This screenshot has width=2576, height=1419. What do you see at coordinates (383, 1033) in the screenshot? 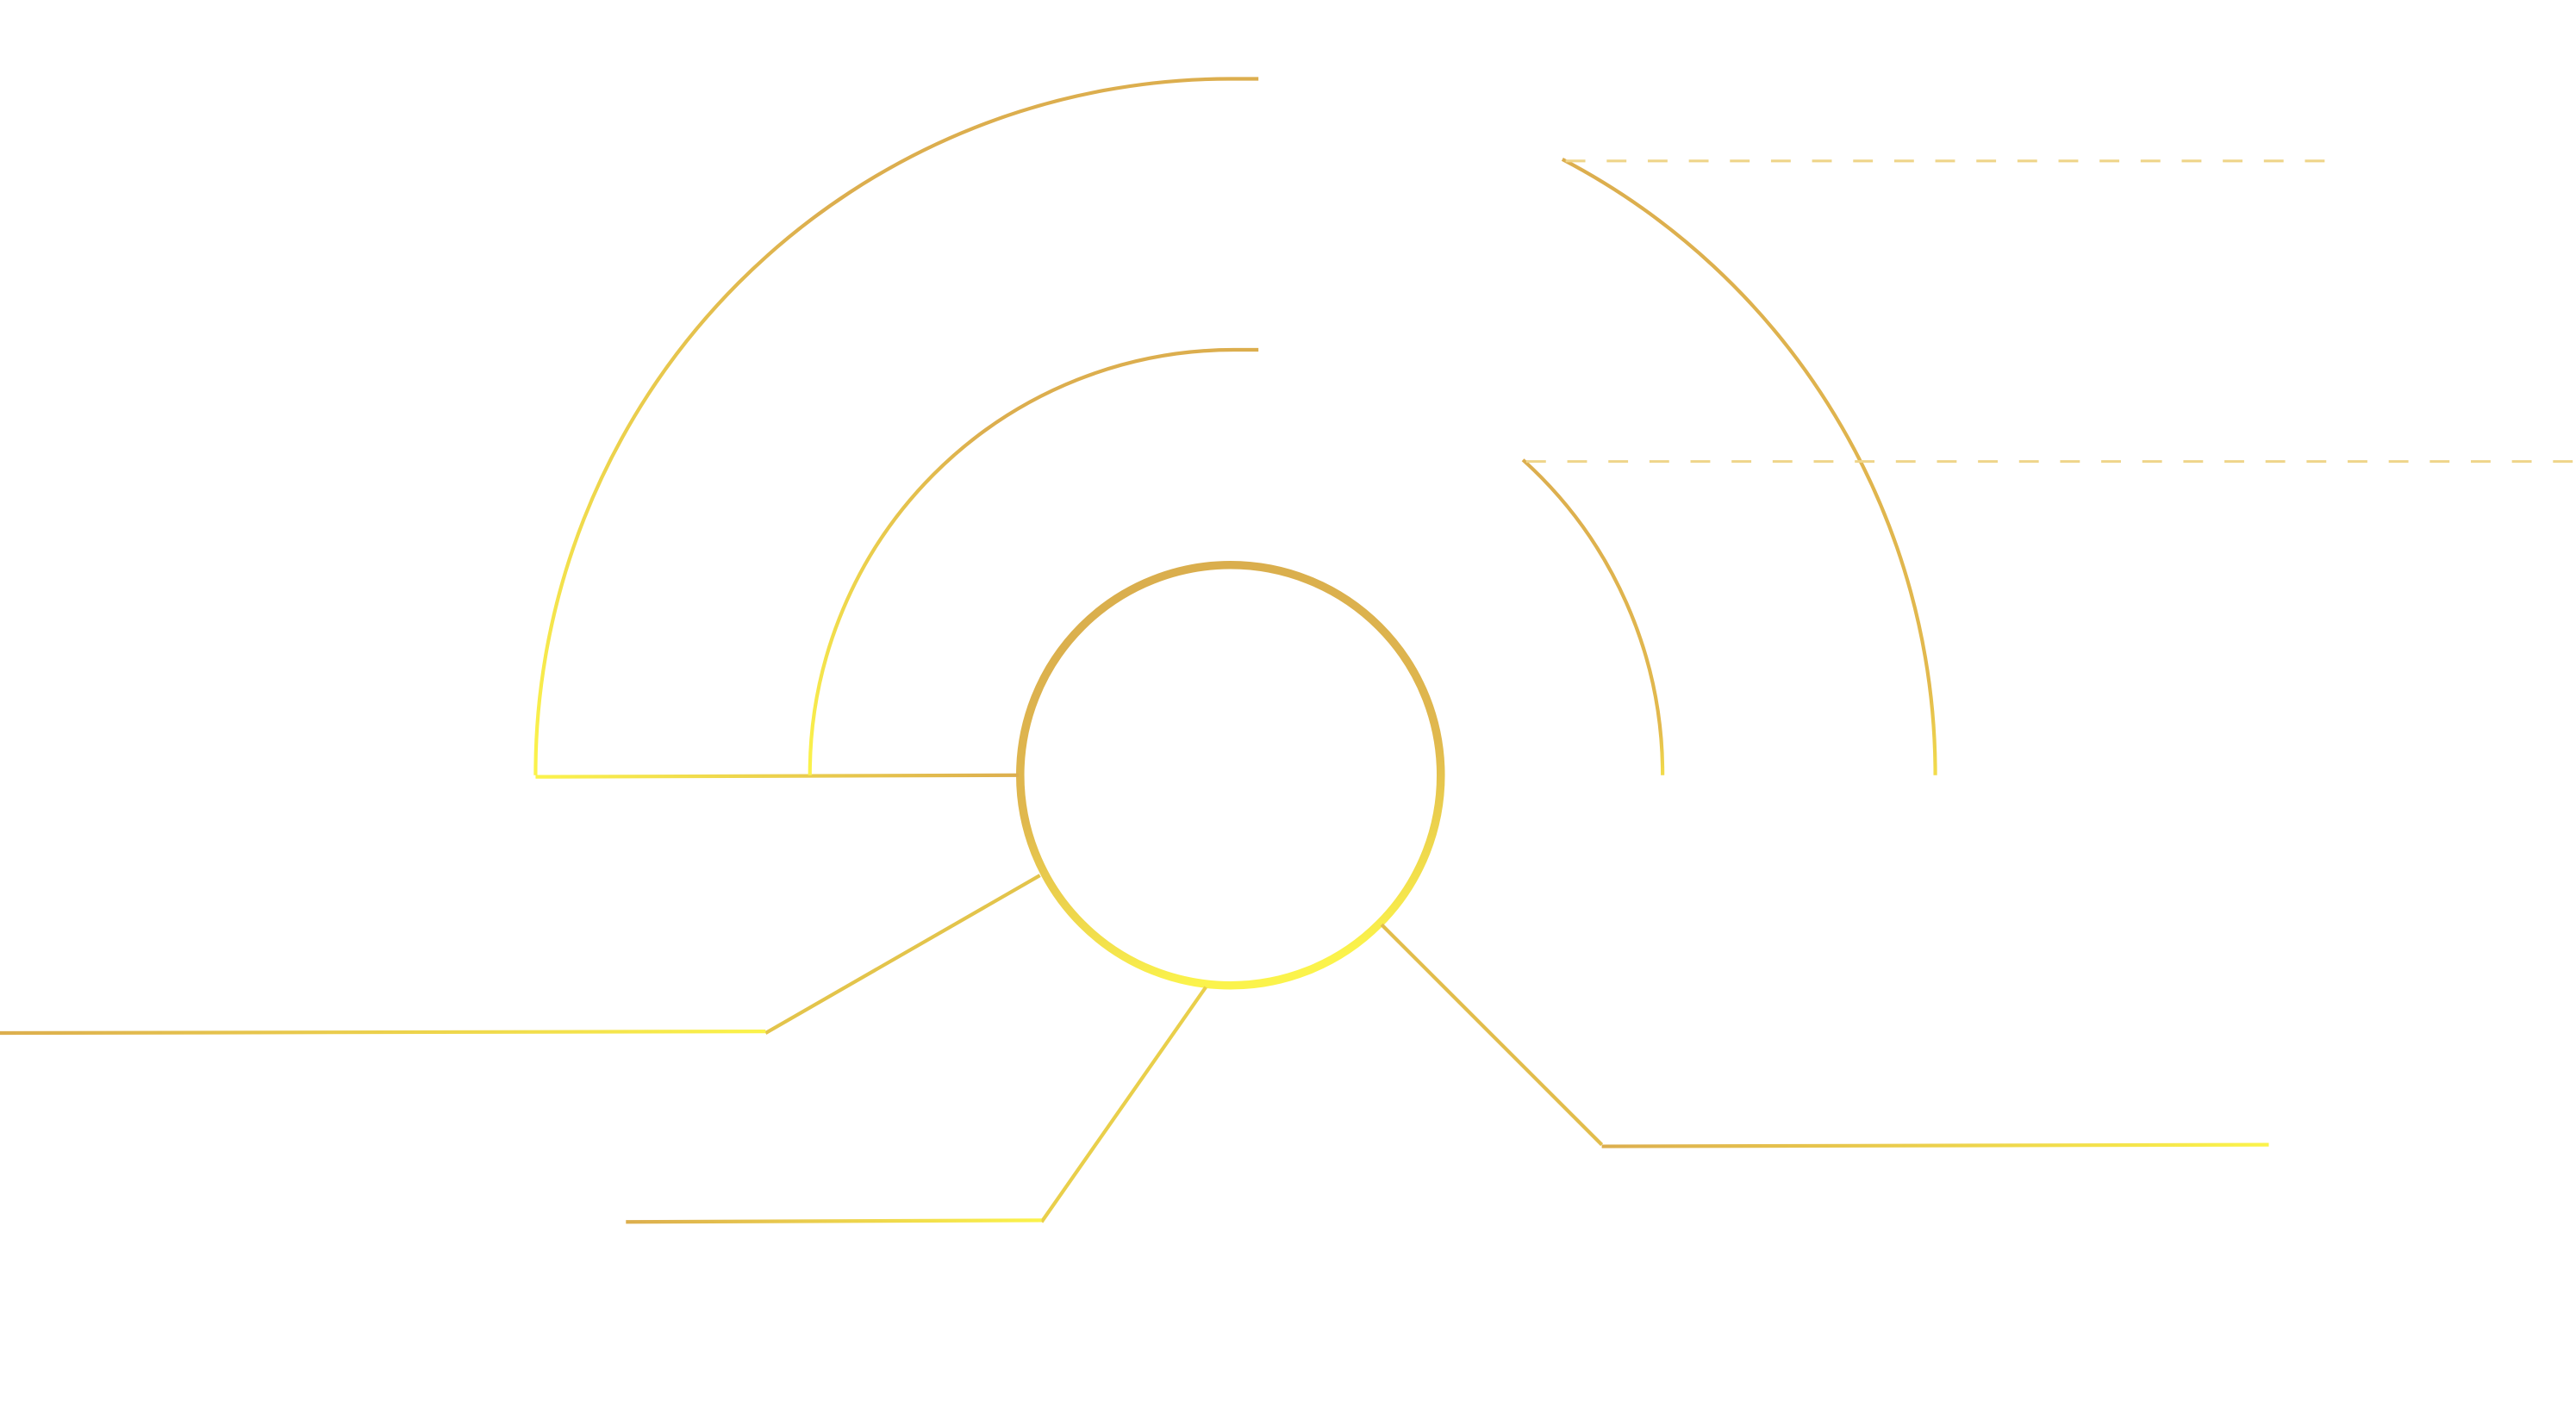
I see `connector-left-upper-horizontal` at bounding box center [383, 1033].